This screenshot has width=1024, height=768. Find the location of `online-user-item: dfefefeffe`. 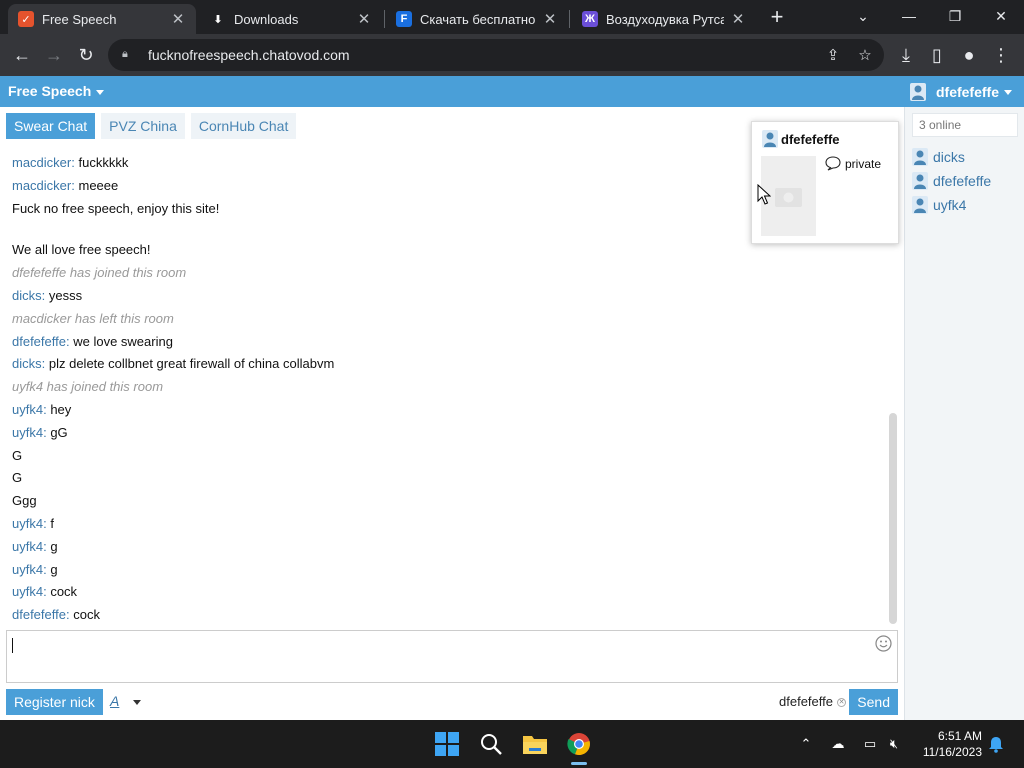

online-user-item: dfefefeffe is located at coordinates (951, 181).